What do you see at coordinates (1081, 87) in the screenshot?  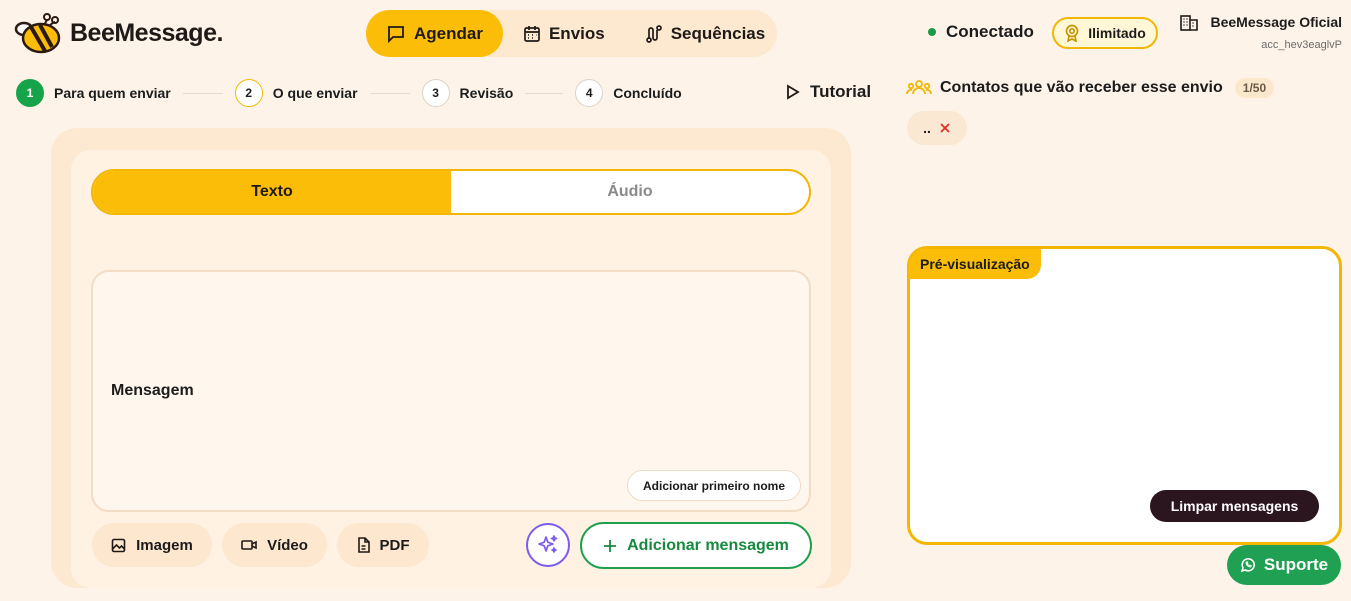 I see `contacts-title: Contatos que vão receber esse envio` at bounding box center [1081, 87].